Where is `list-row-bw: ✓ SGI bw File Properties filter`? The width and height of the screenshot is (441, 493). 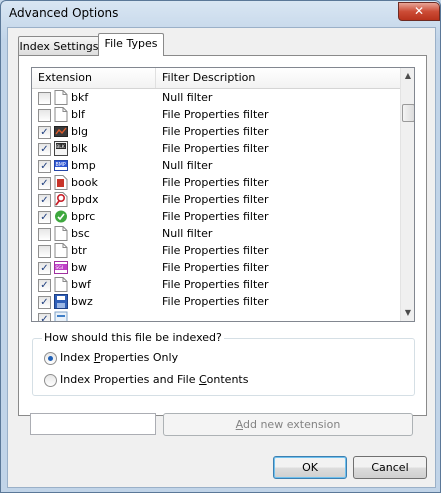
list-row-bw: ✓ SGI bw File Properties filter is located at coordinates (216, 267).